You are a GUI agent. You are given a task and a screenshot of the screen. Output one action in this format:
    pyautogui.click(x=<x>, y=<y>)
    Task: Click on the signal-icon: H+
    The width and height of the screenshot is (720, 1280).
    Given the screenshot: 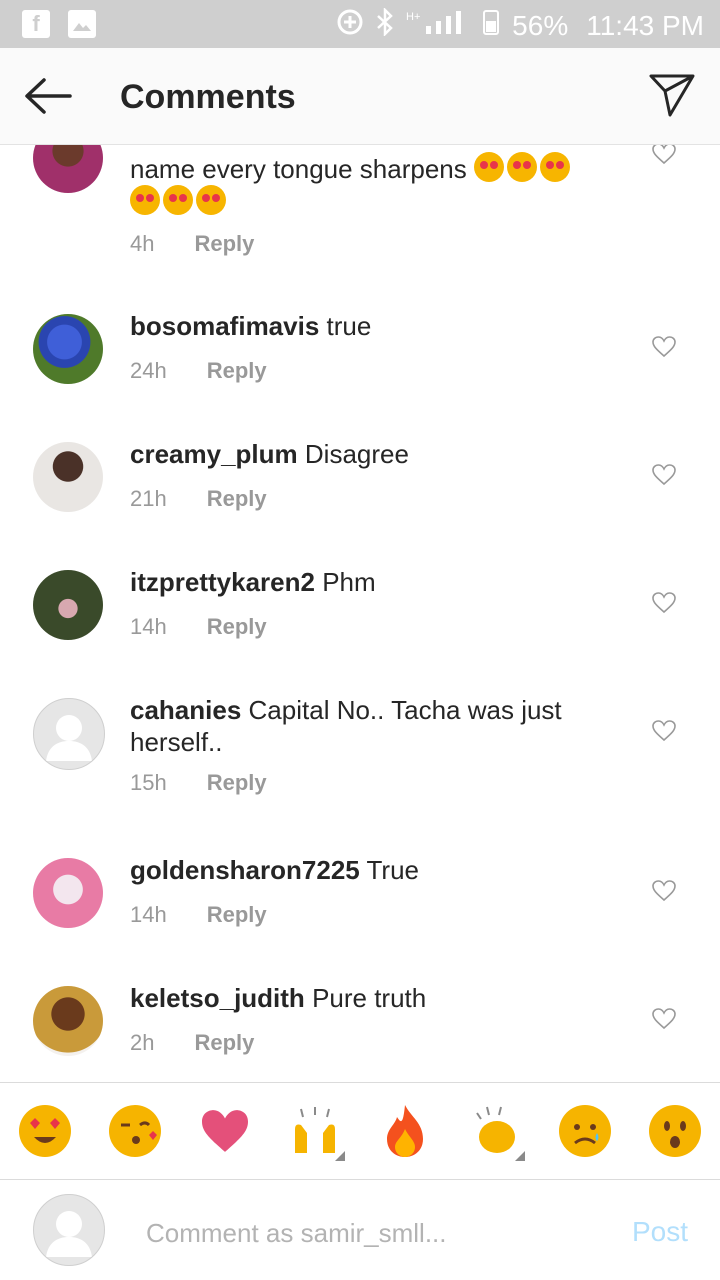 What is the action you would take?
    pyautogui.click(x=438, y=25)
    